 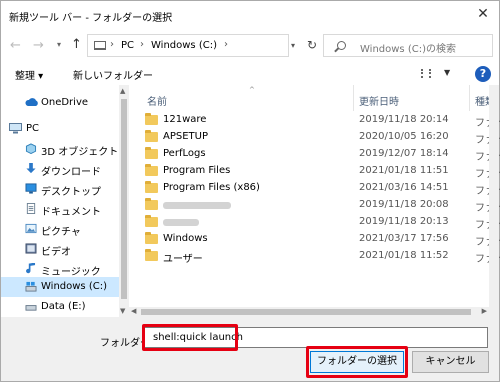 What do you see at coordinates (312, 45) in the screenshot?
I see `refresh-icon: ↻` at bounding box center [312, 45].